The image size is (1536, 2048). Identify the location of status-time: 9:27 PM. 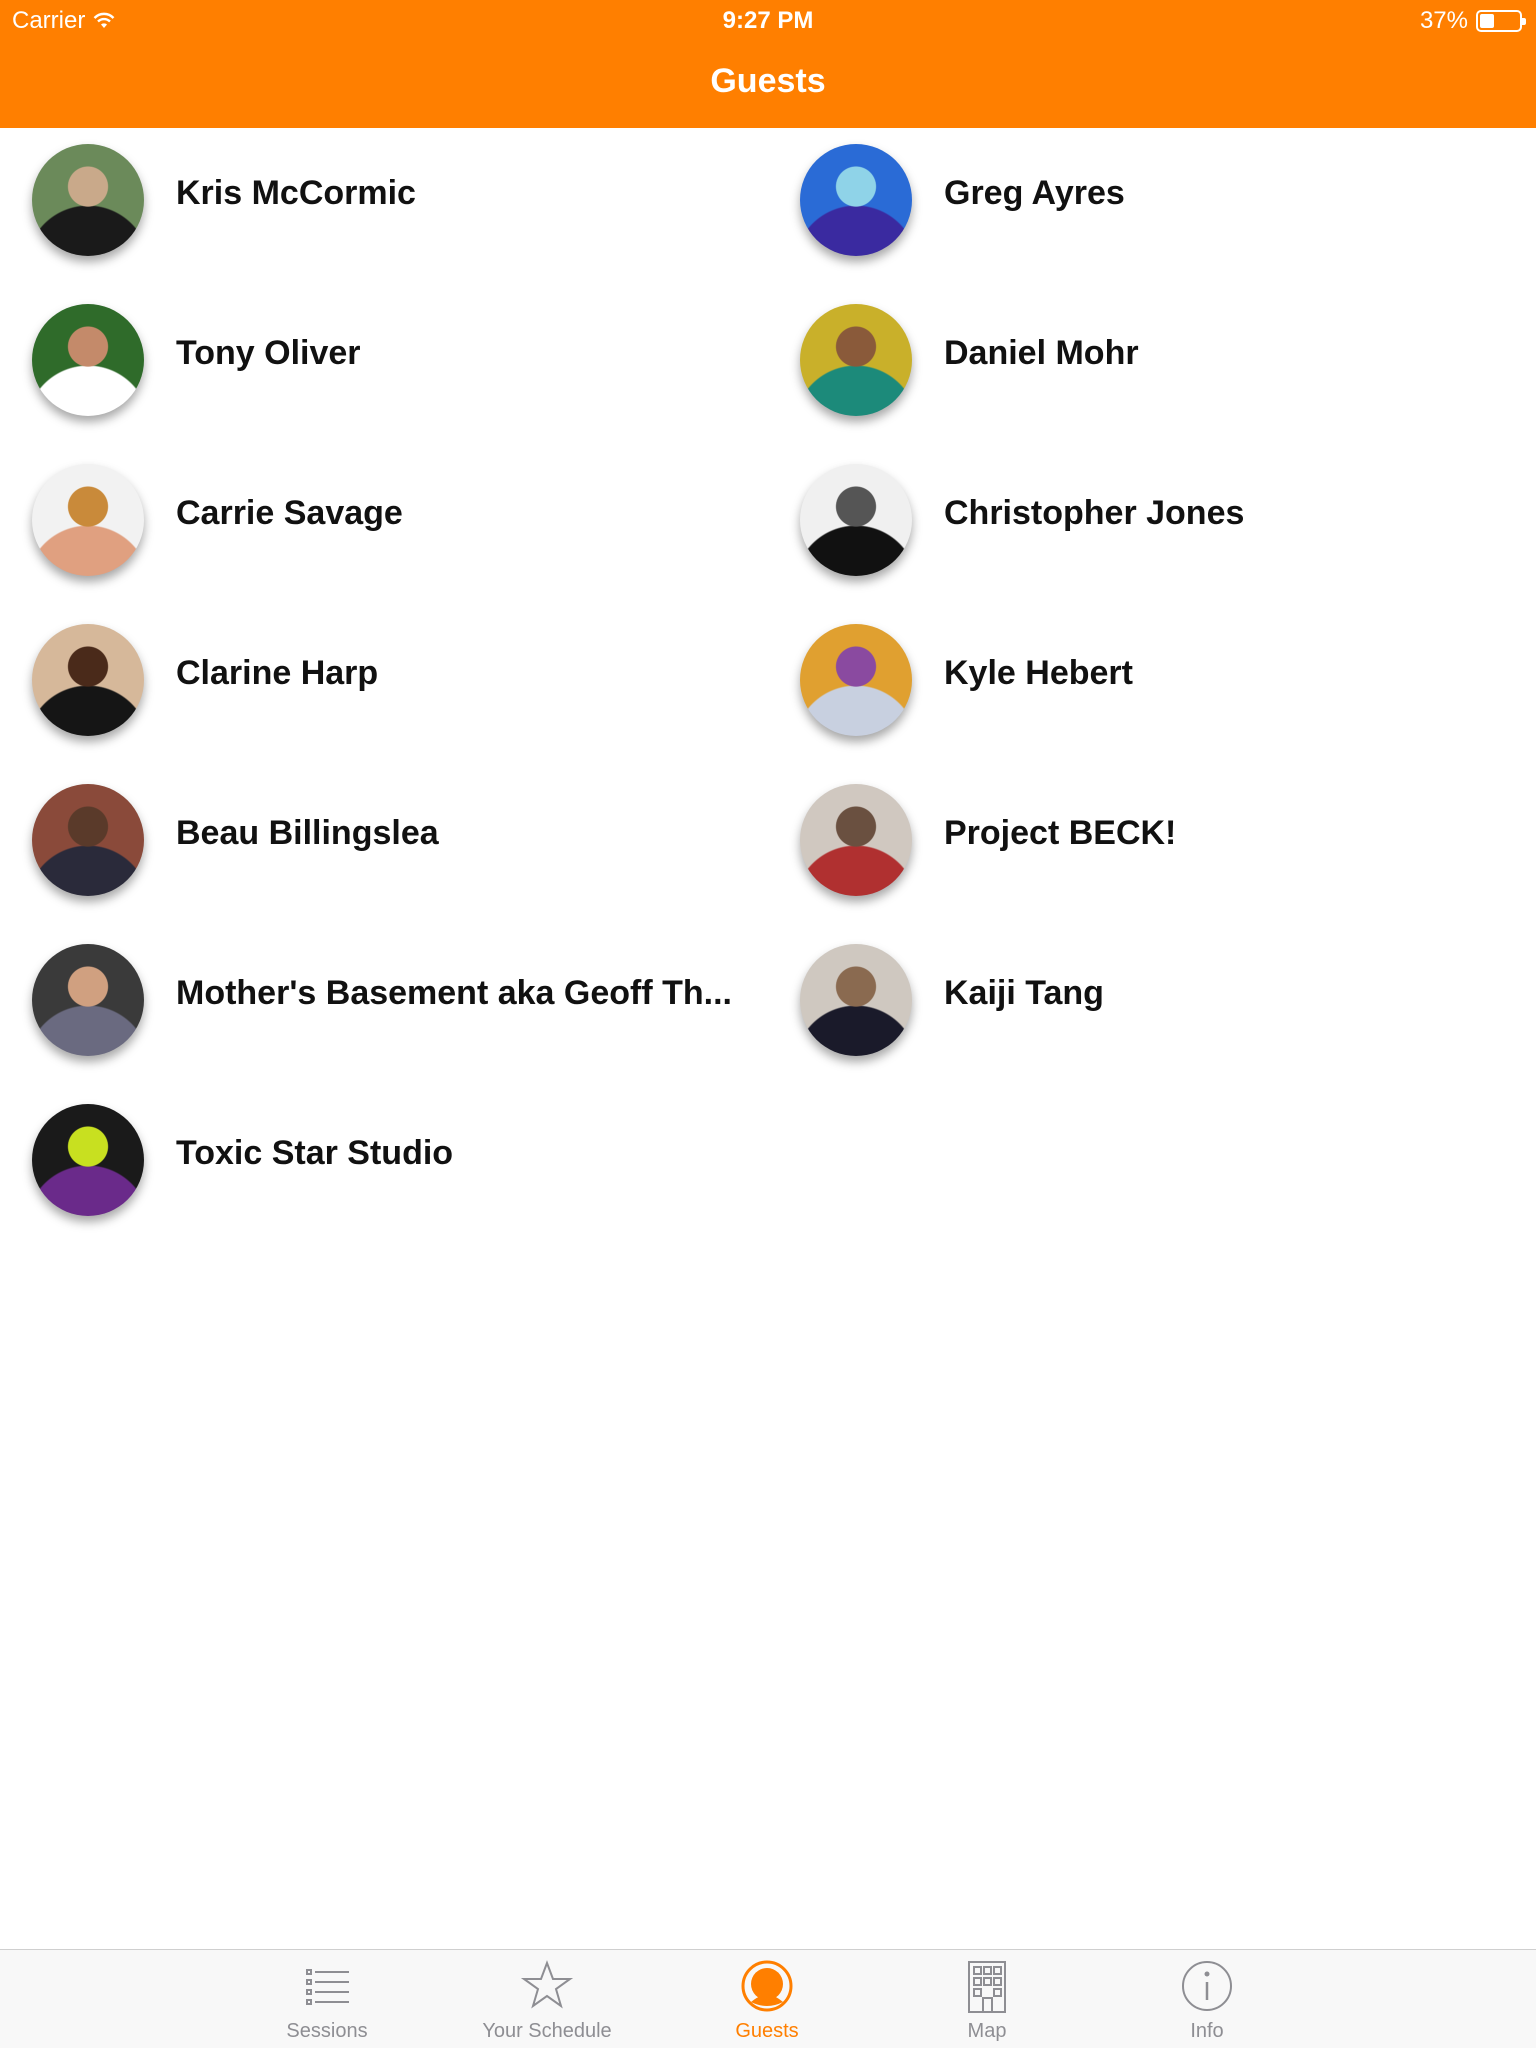
(768, 20).